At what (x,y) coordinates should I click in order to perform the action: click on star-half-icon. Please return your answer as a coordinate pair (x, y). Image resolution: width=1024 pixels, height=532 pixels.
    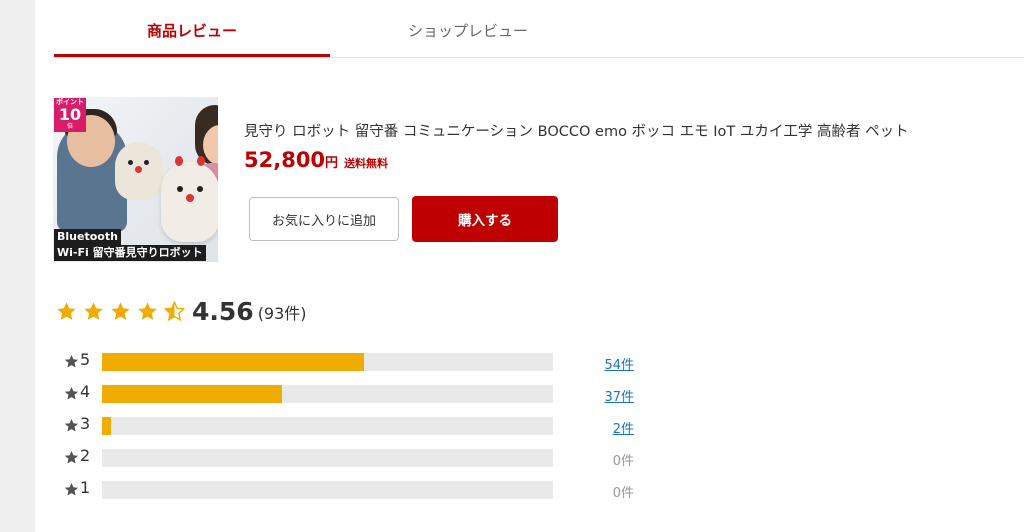
    Looking at the image, I should click on (174, 311).